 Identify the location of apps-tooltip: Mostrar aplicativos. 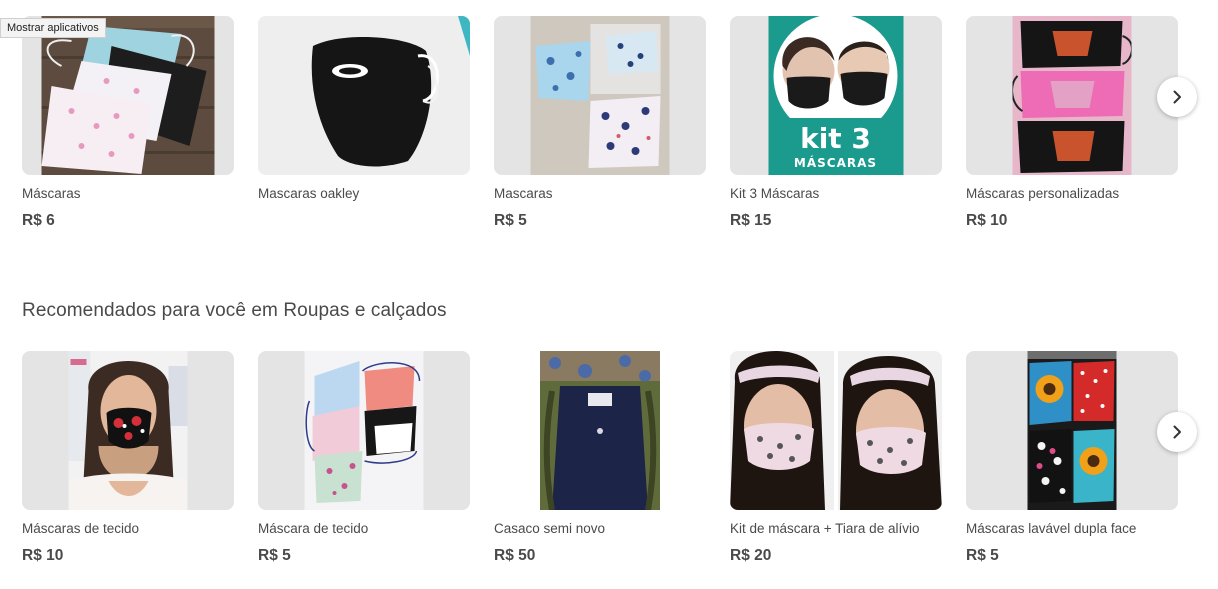
(53, 28).